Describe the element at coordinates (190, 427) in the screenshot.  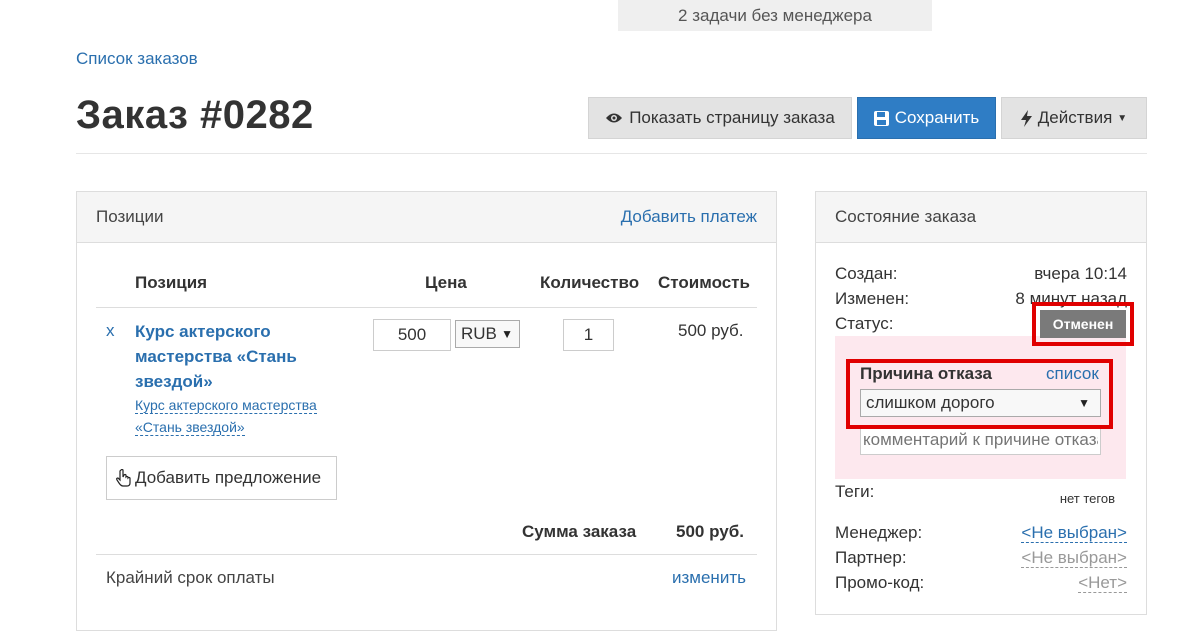
I see `item-offer-line: «Стань звездой»` at that location.